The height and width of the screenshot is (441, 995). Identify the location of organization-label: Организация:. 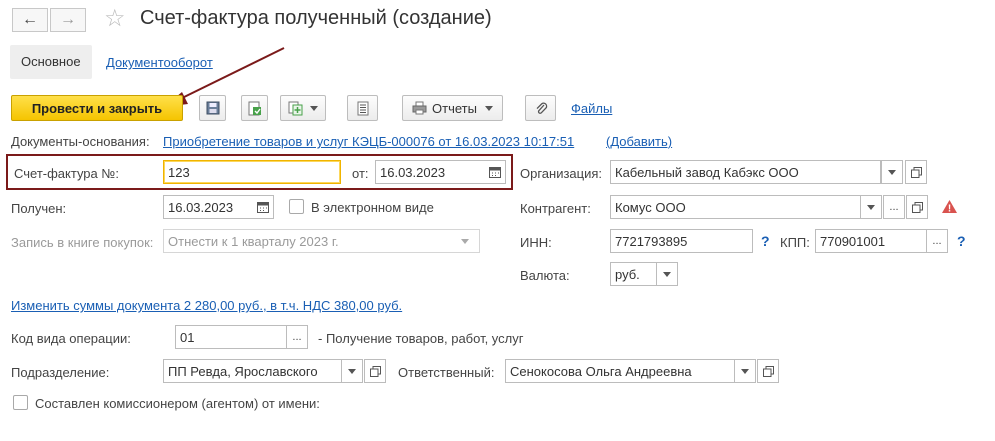
(561, 173).